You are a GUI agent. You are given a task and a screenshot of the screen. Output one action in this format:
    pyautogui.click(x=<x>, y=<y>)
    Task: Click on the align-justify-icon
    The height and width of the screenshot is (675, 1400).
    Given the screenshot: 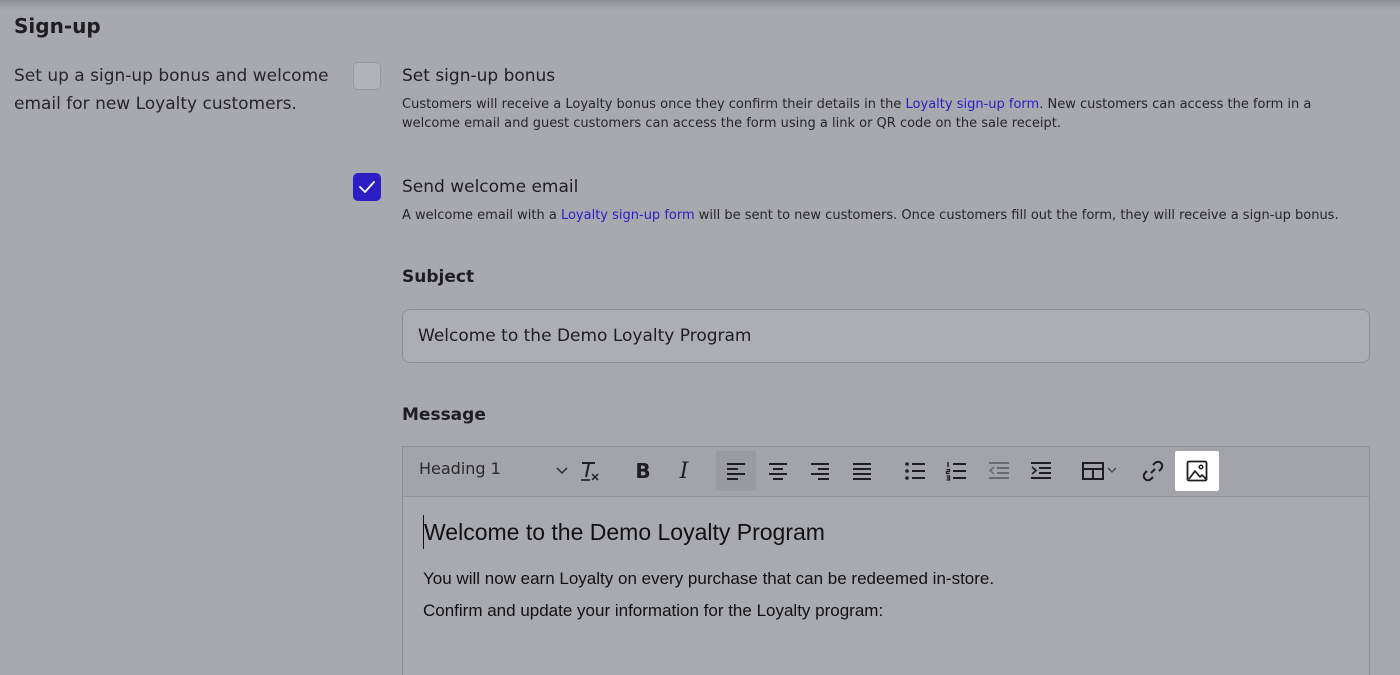 What is the action you would take?
    pyautogui.click(x=862, y=471)
    